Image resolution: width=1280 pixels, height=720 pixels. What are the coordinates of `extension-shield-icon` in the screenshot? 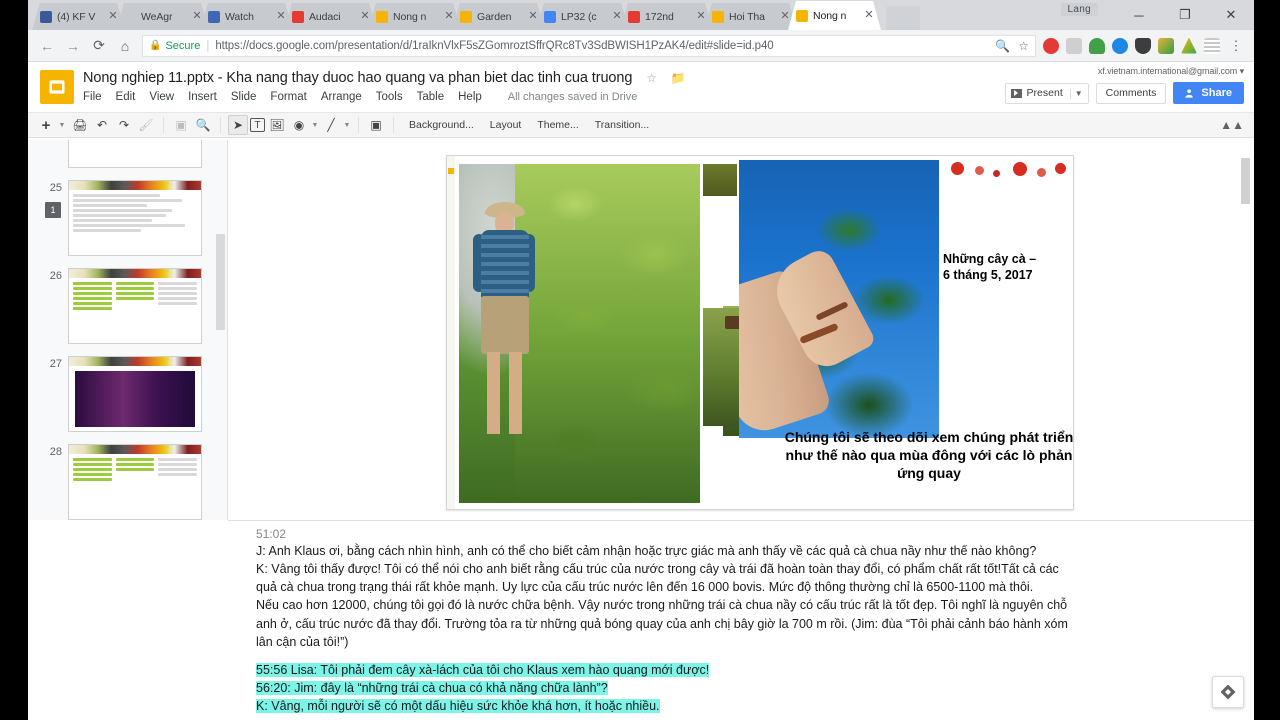 It's located at (1143, 45).